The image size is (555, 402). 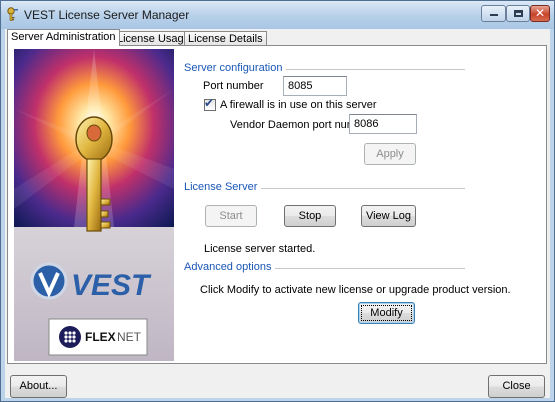 I want to click on vest-logo: VEST, so click(x=91, y=282).